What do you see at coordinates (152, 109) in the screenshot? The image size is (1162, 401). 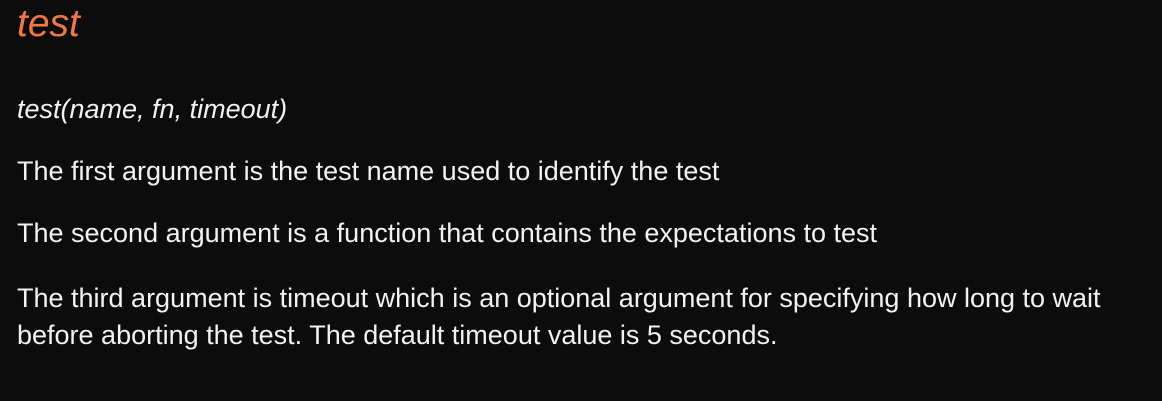 I see `function-signature: test(name, fn, timeout)` at bounding box center [152, 109].